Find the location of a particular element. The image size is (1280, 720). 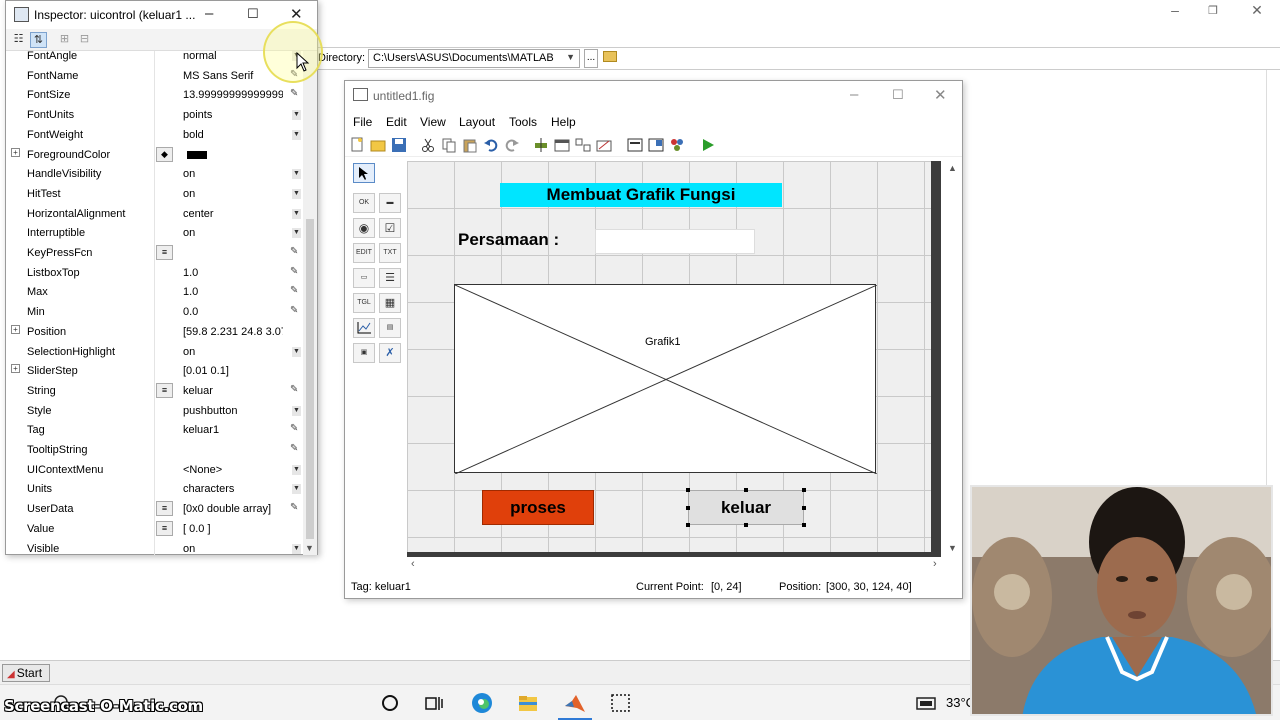

battery-status-icon is located at coordinates (926, 704).